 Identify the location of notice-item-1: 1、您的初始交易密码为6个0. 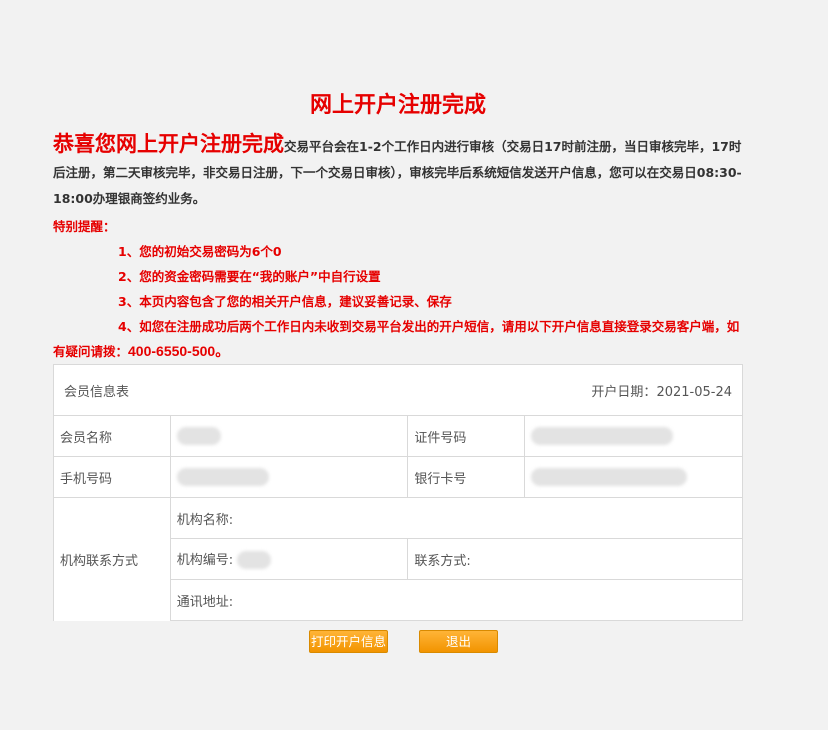
(200, 251).